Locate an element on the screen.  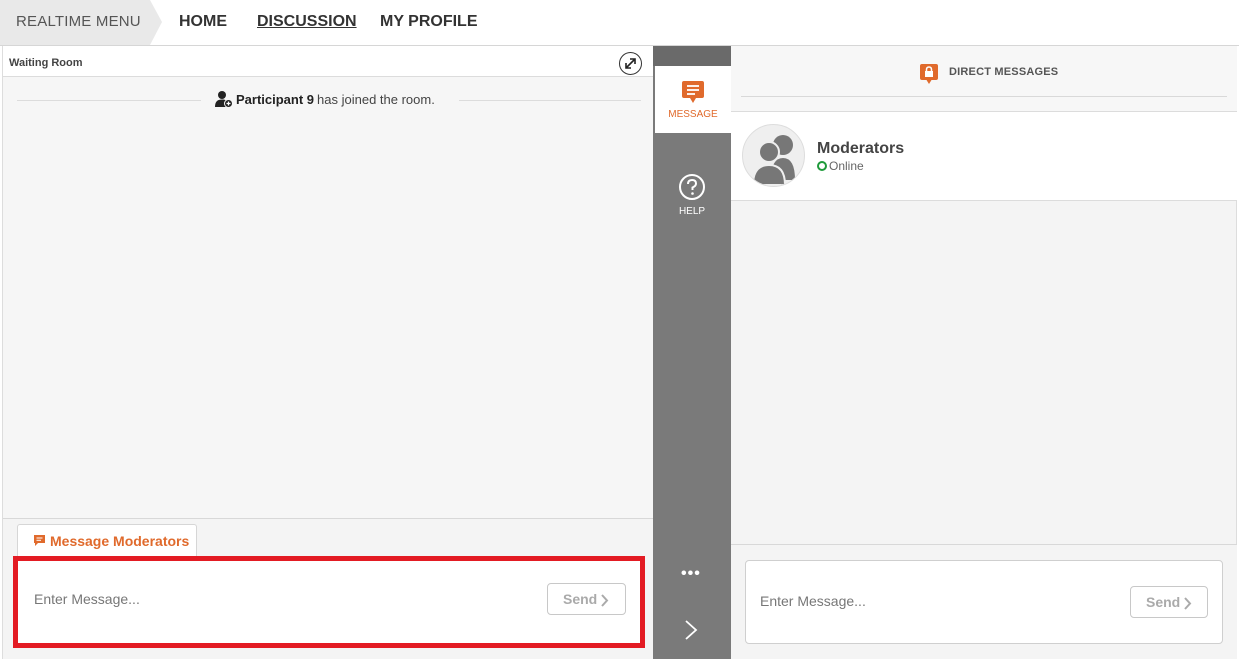
room-title: Waiting Room is located at coordinates (46, 63).